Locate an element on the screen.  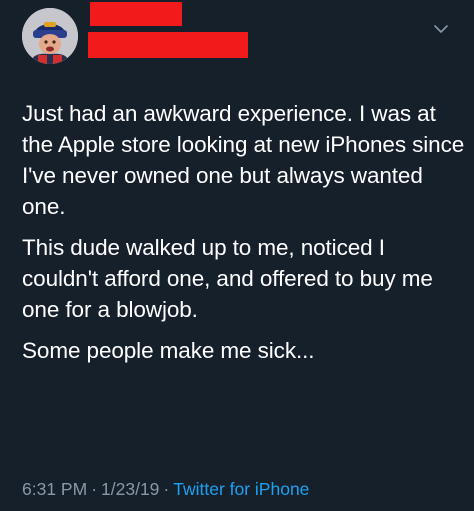
redacted-username is located at coordinates (168, 45).